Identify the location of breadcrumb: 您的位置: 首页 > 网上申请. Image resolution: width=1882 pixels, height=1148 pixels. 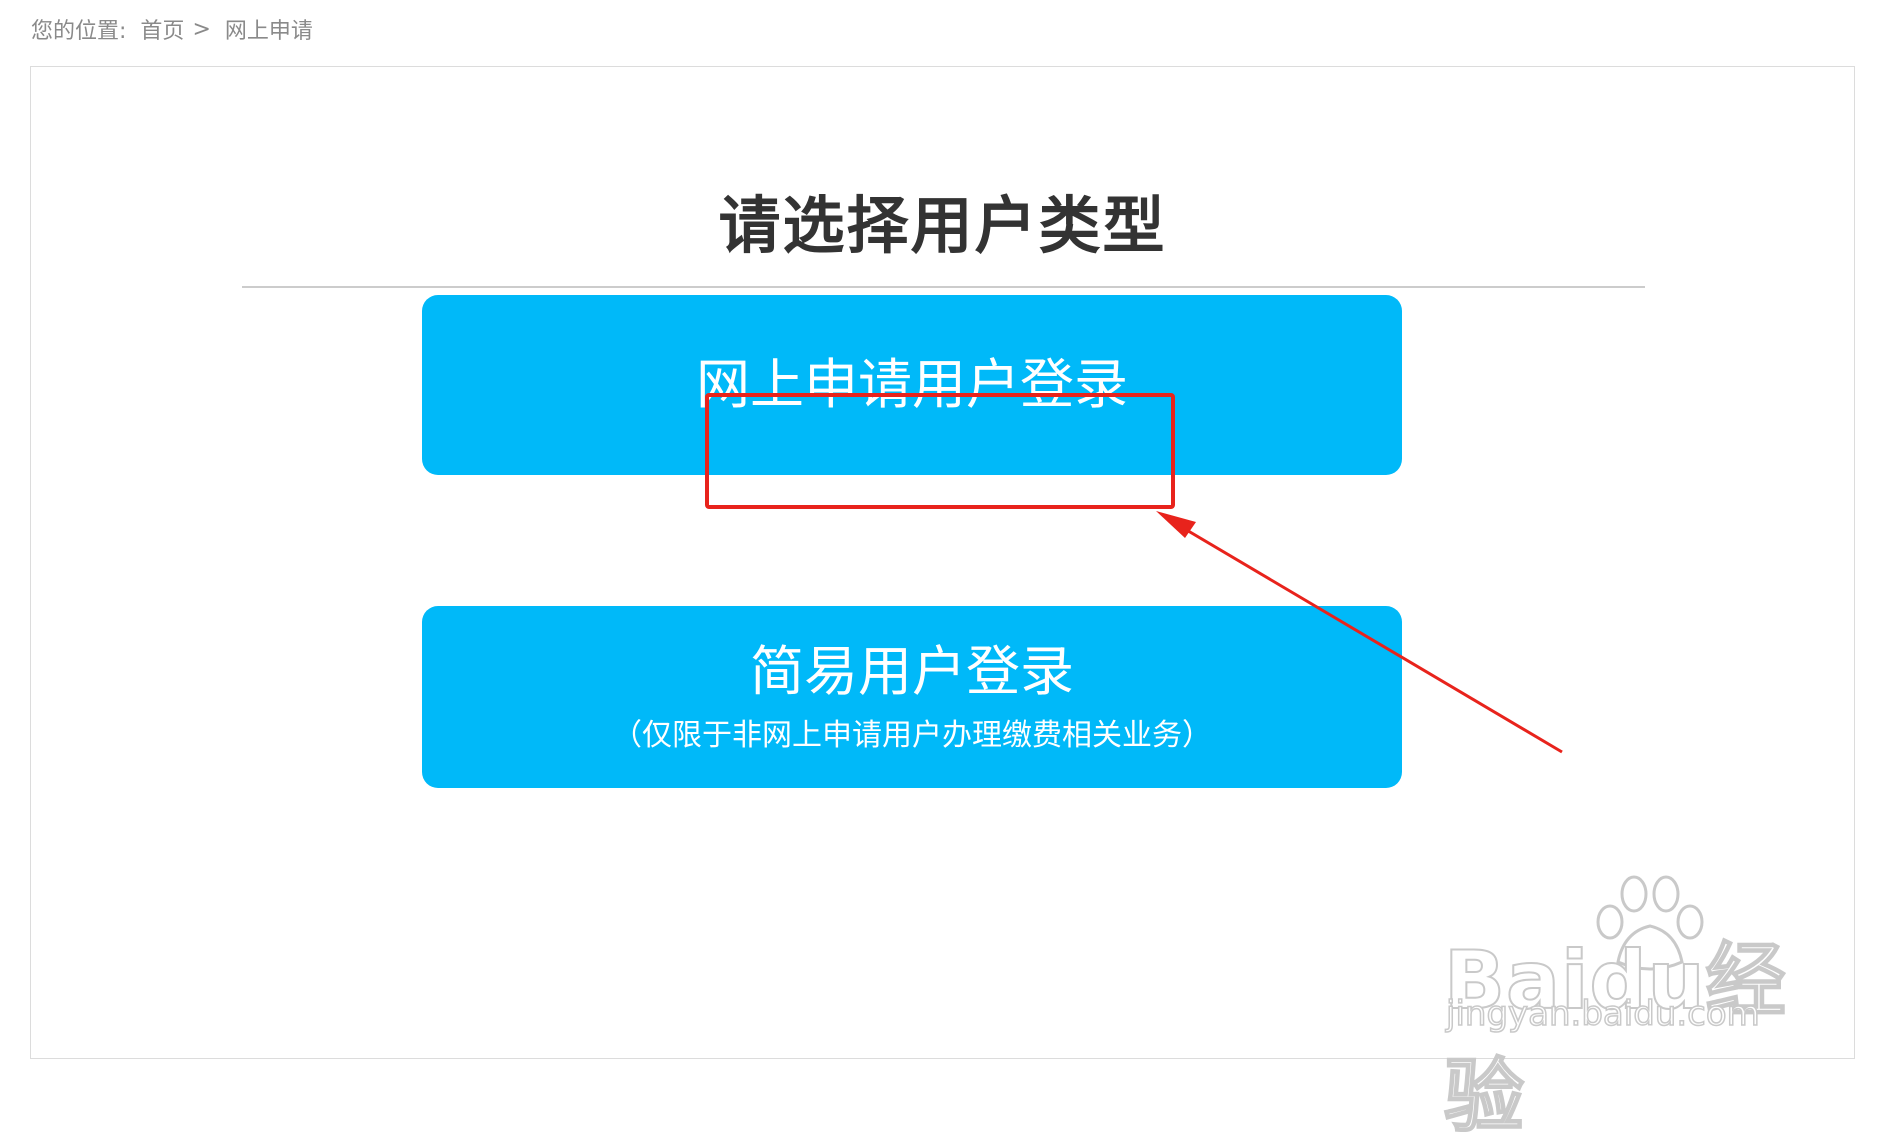
(172, 29).